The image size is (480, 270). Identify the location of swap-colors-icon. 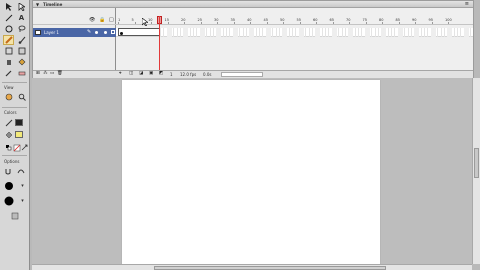
(24, 148).